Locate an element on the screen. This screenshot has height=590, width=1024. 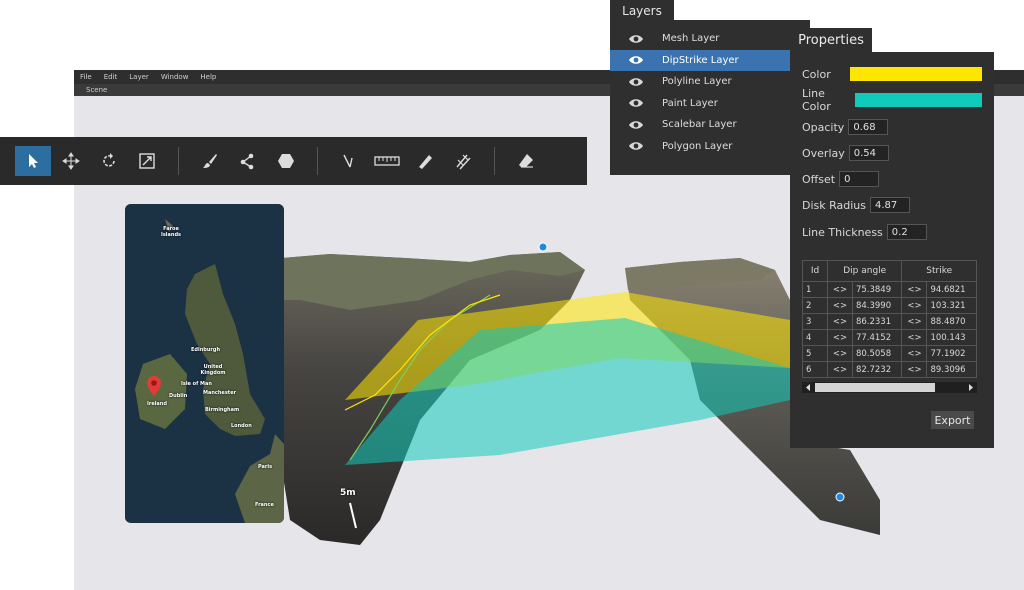
scroll-right-icon is located at coordinates (971, 387).